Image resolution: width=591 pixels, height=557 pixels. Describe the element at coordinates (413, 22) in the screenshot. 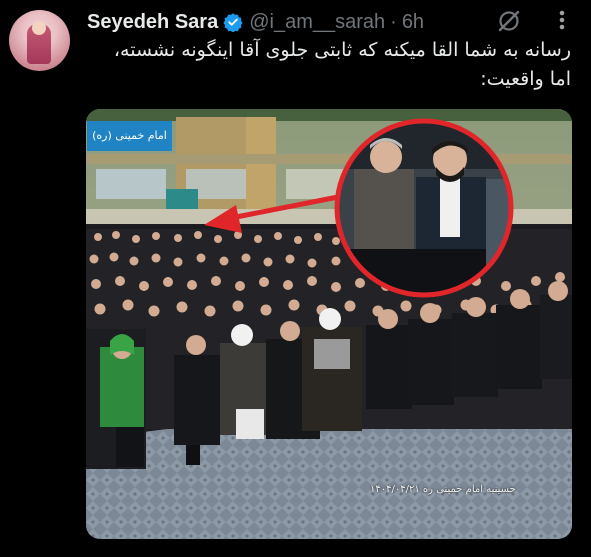

I see `timestamp: 6h` at that location.